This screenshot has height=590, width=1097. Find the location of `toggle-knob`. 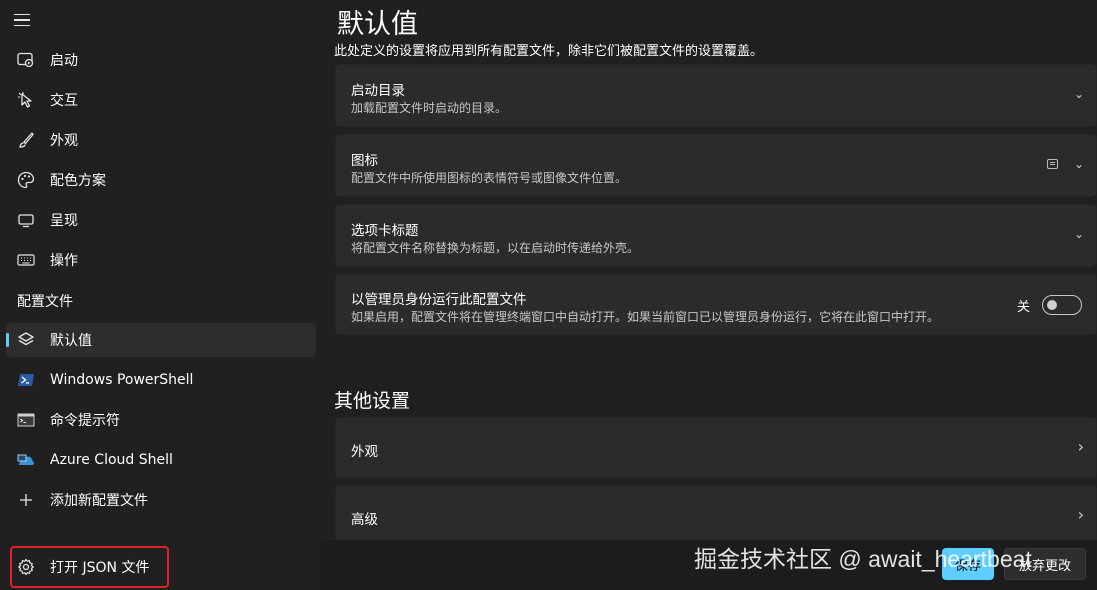

toggle-knob is located at coordinates (1052, 305).